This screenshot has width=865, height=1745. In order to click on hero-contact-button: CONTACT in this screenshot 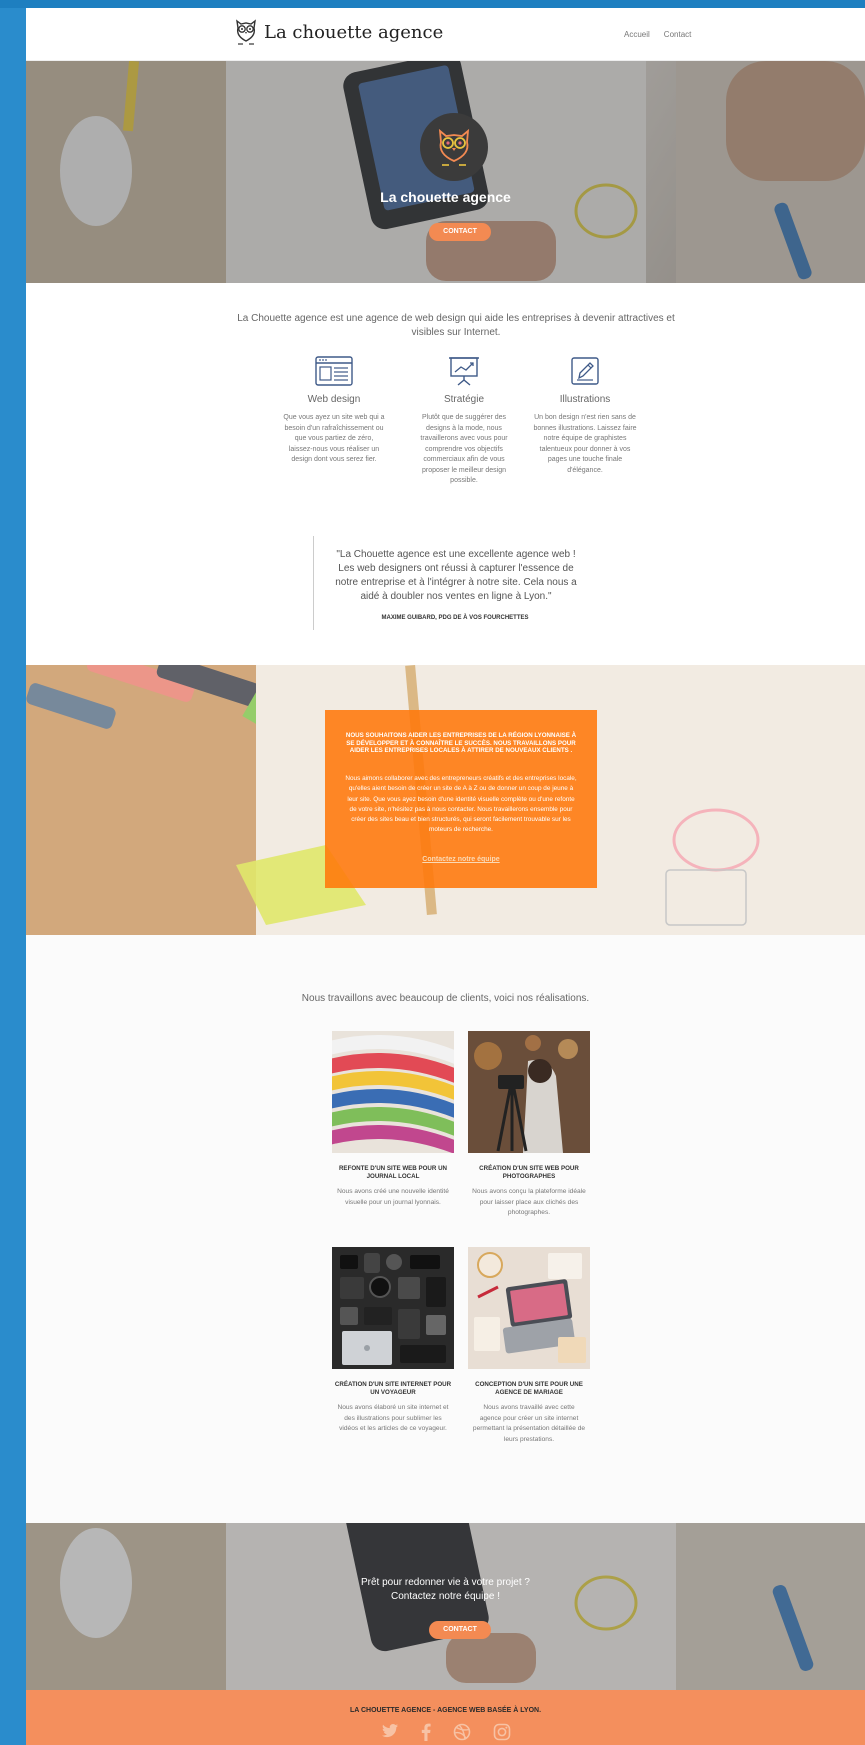, I will do `click(460, 232)`.